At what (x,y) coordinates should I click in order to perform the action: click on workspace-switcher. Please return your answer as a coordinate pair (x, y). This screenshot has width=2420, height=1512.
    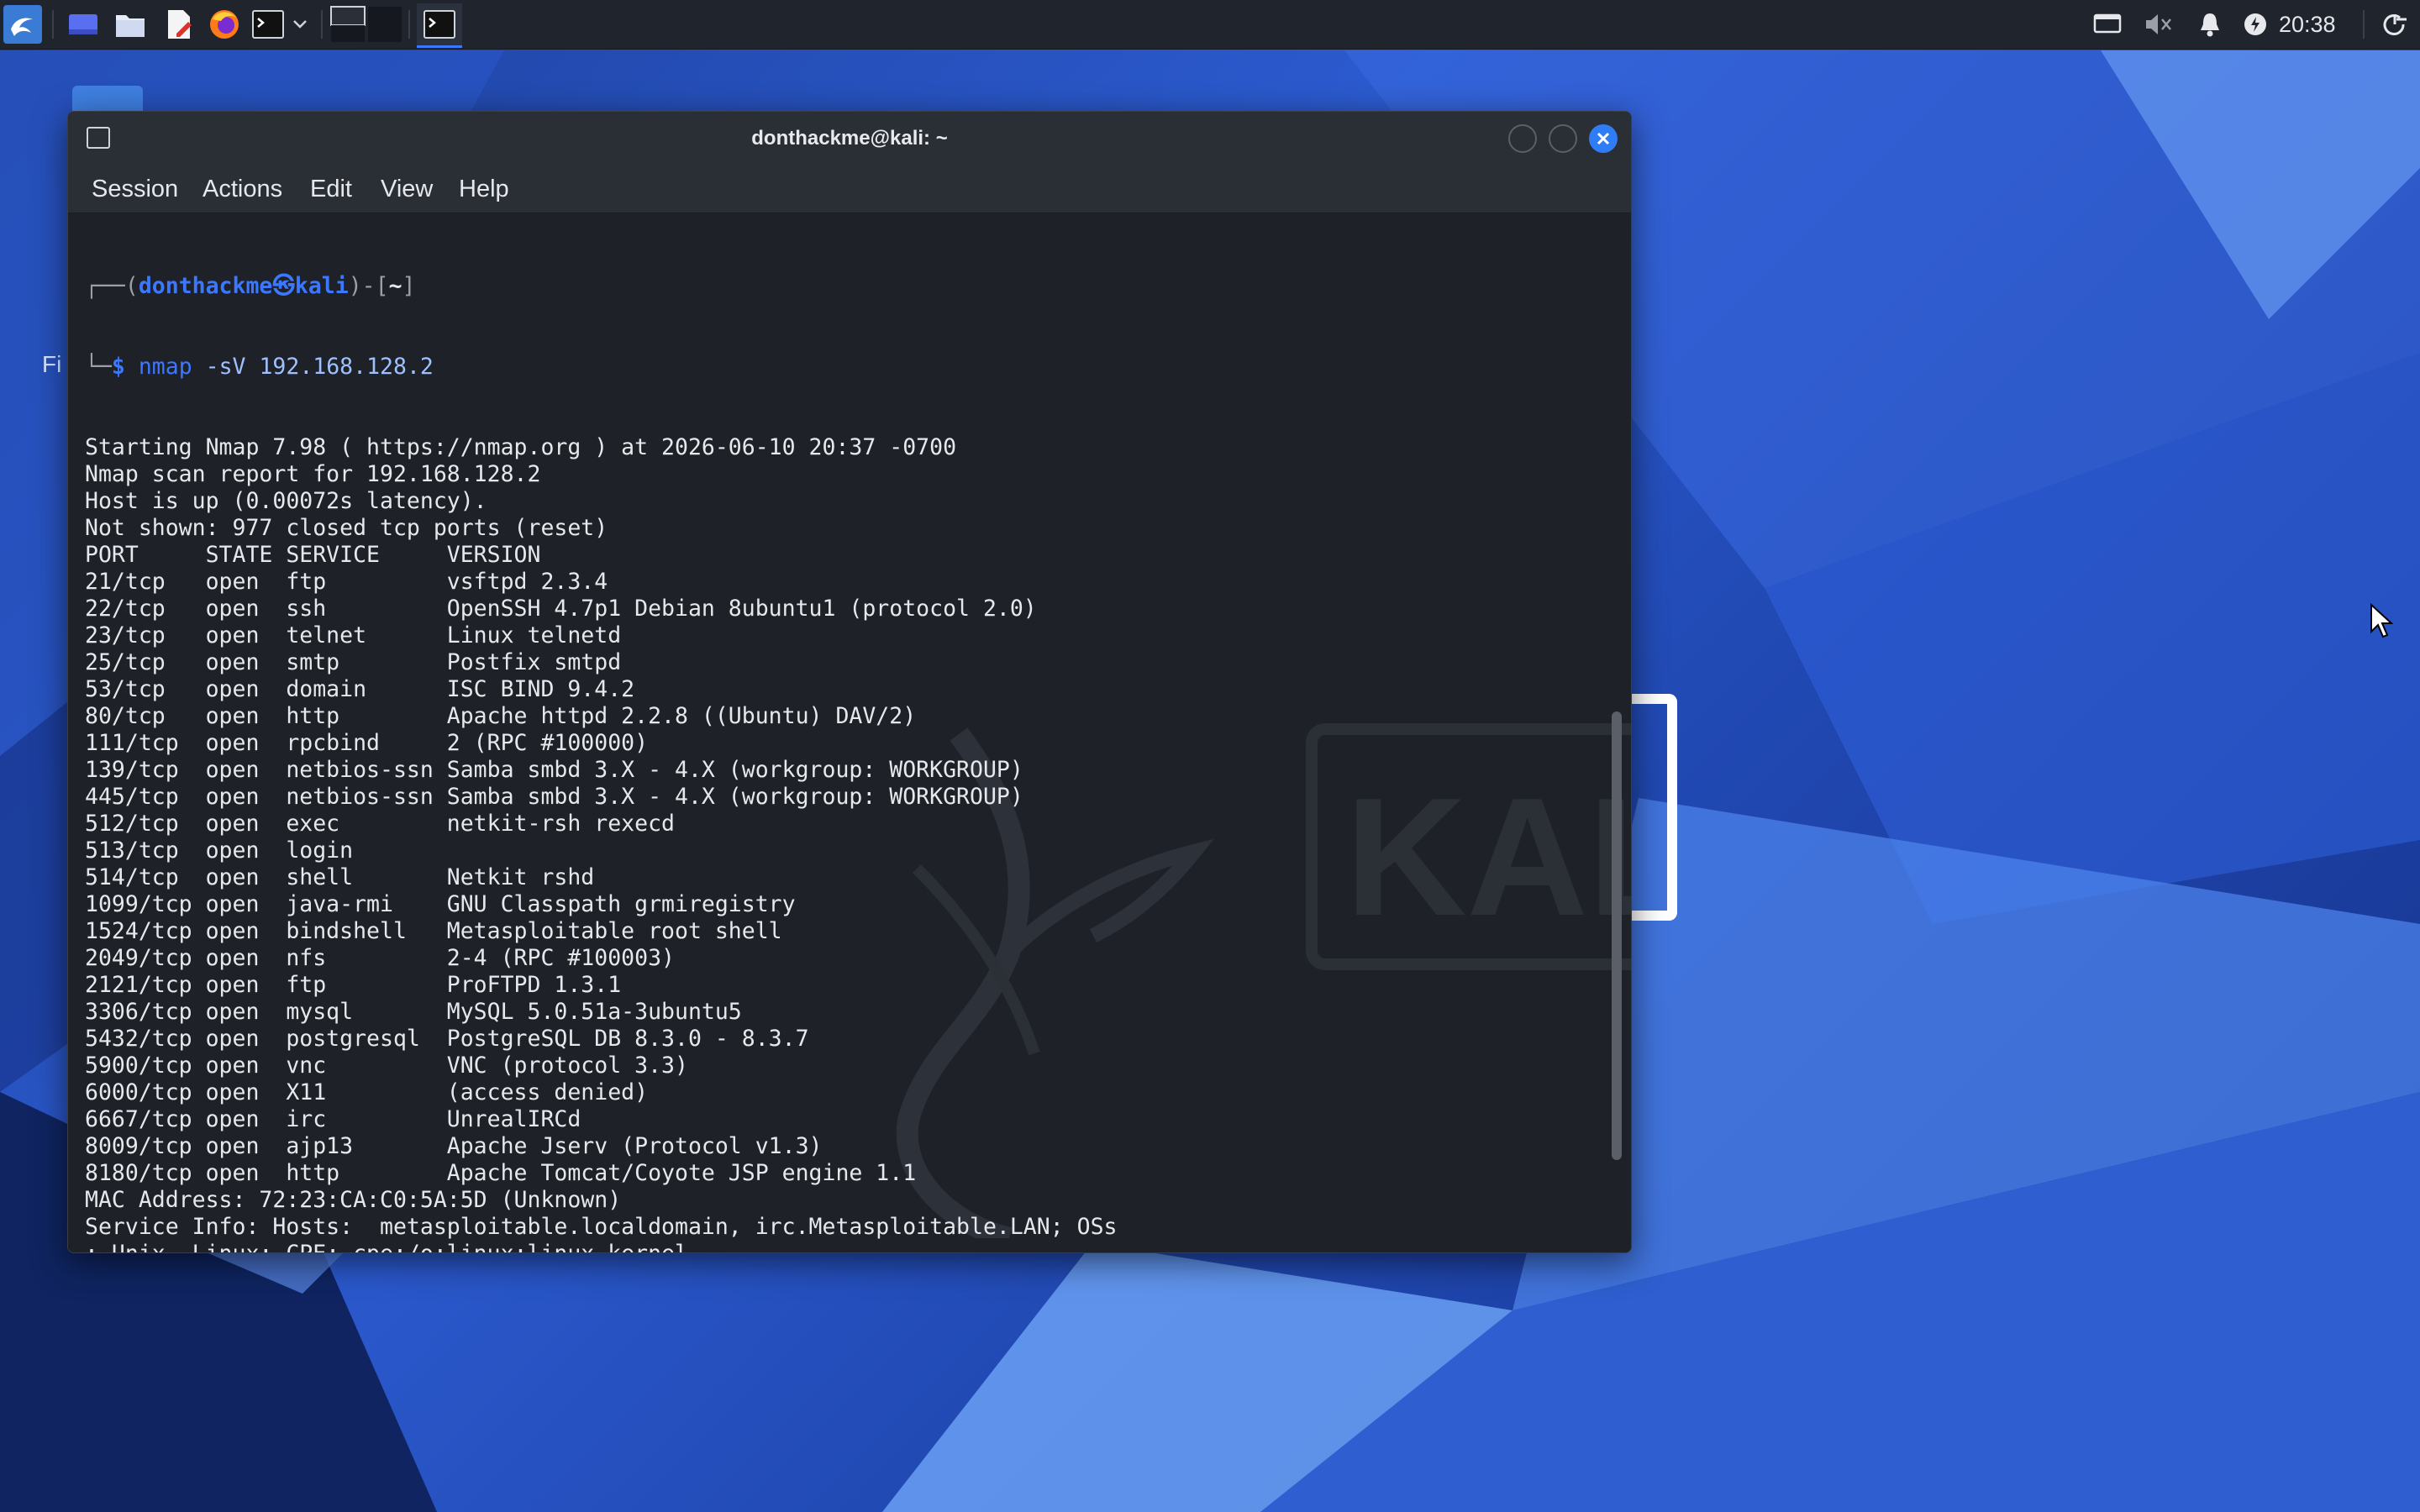
    Looking at the image, I should click on (367, 24).